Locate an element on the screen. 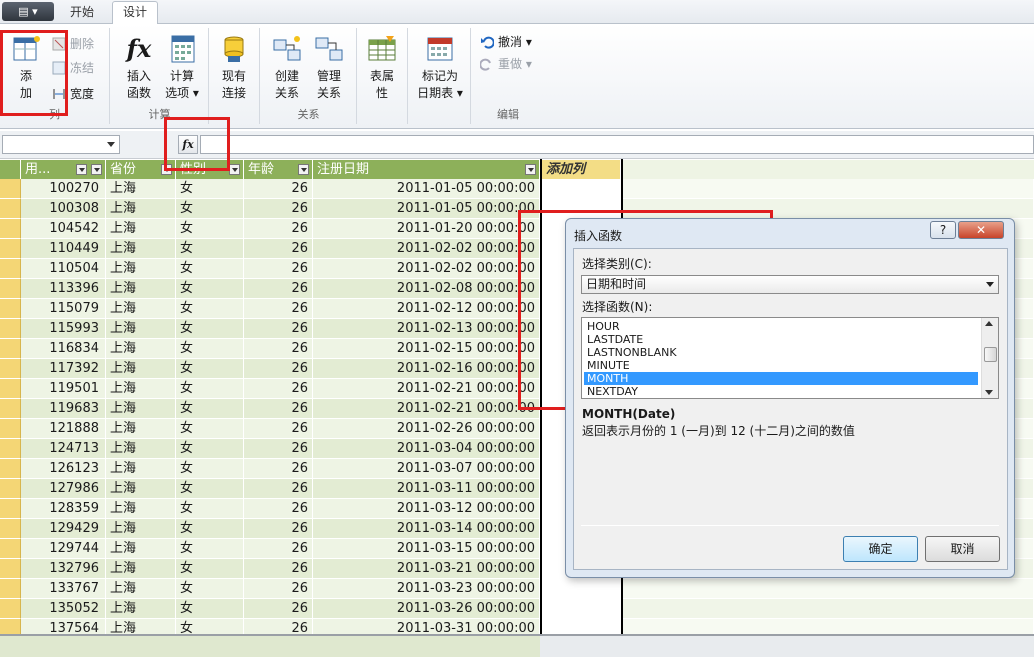  table-cell: 110504 is located at coordinates (63, 269).